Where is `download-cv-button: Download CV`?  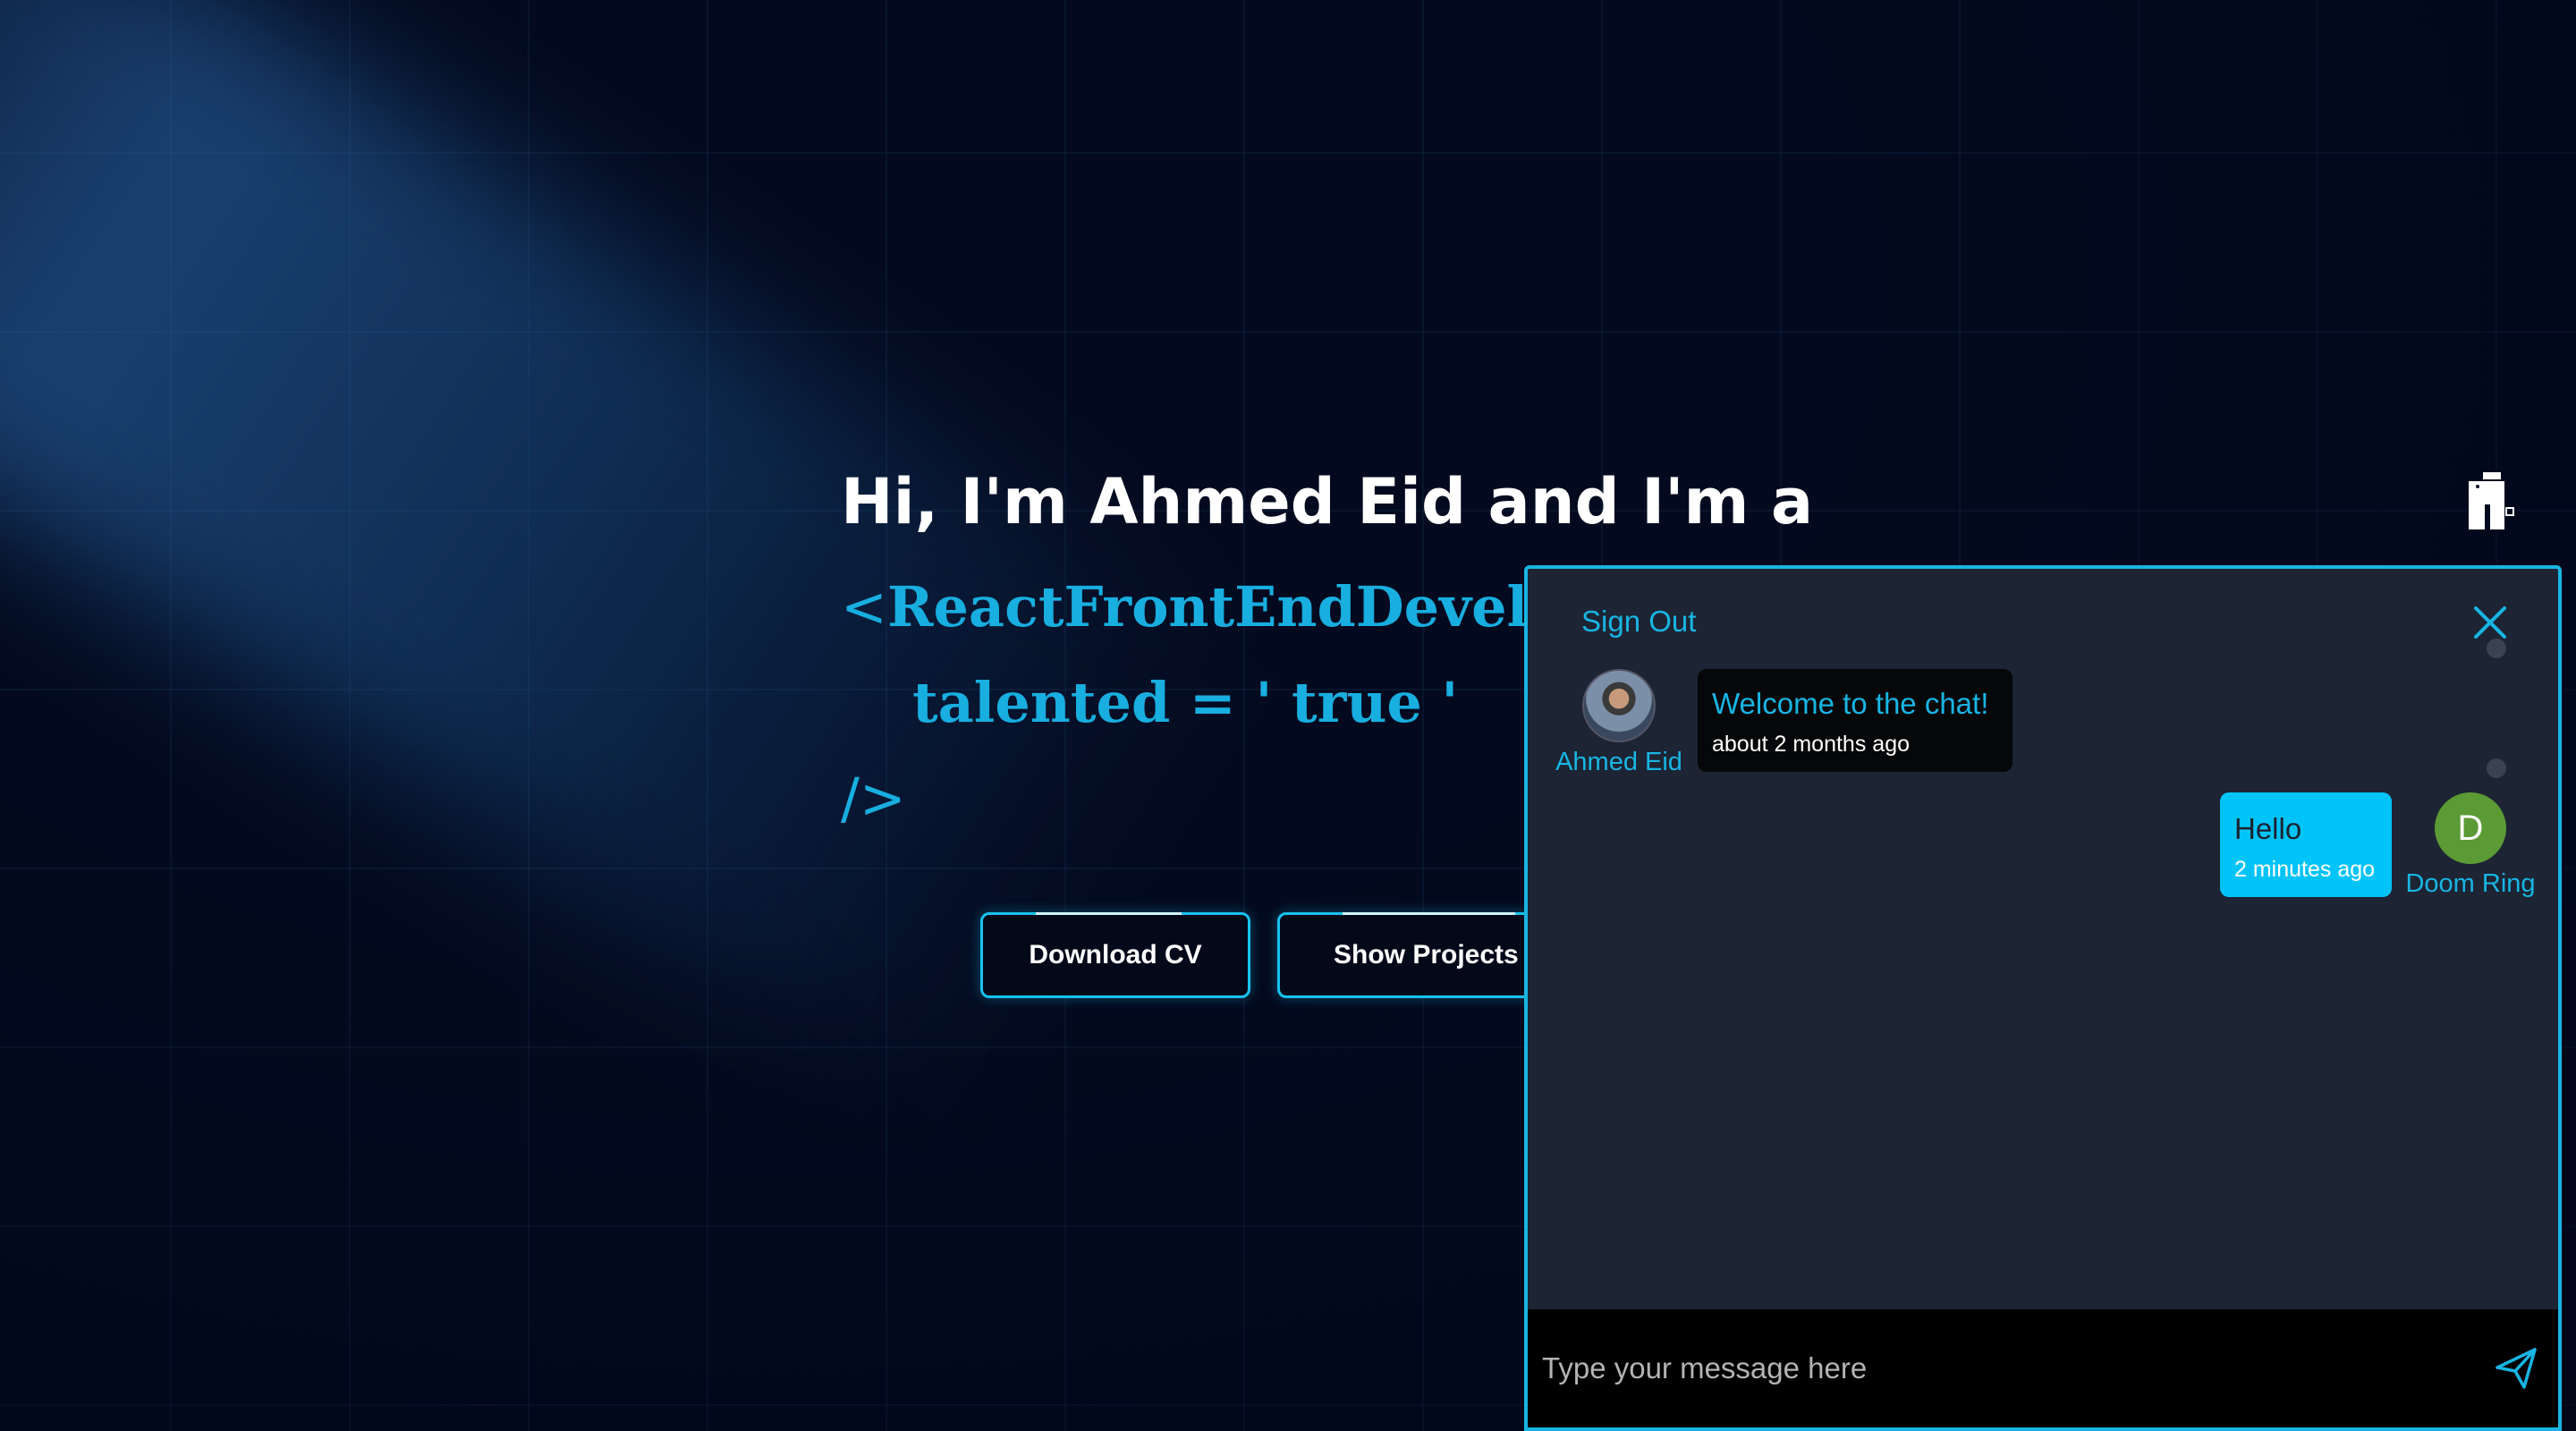
download-cv-button: Download CV is located at coordinates (1115, 955).